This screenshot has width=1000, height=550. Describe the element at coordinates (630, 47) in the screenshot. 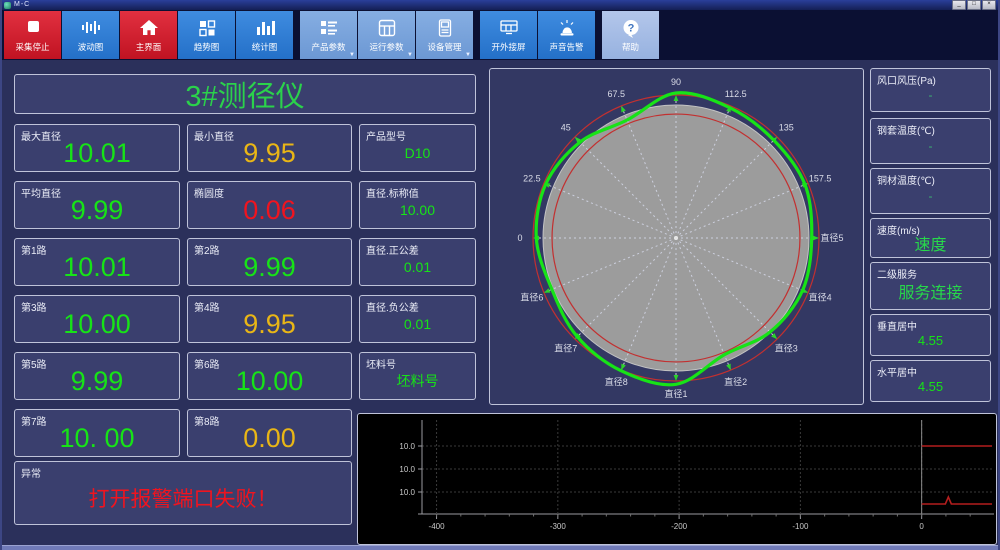

I see `toolbar-button-label: 帮助` at that location.